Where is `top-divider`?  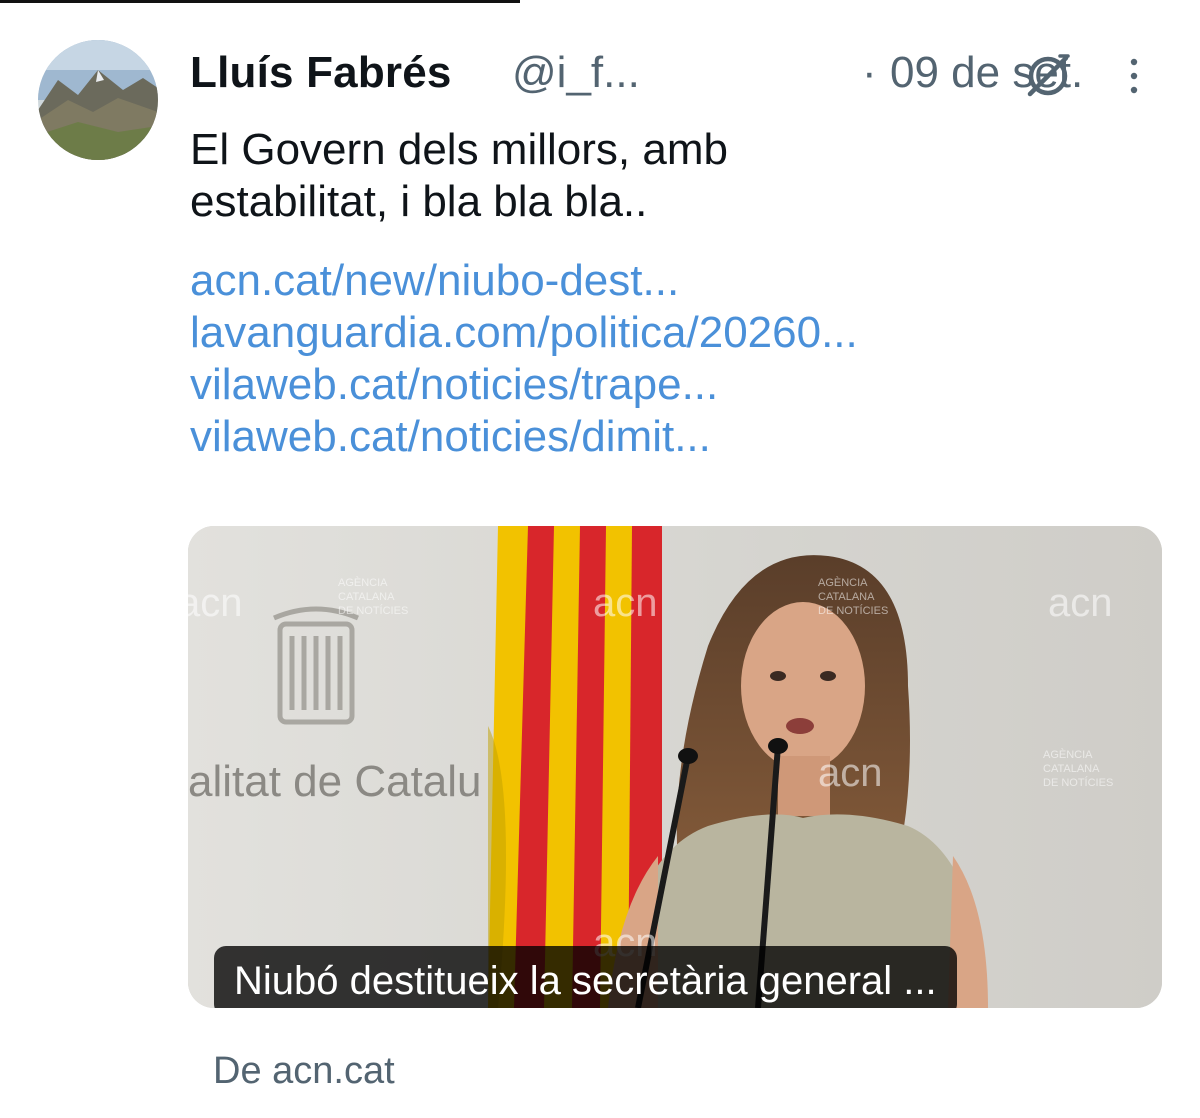 top-divider is located at coordinates (260, 1).